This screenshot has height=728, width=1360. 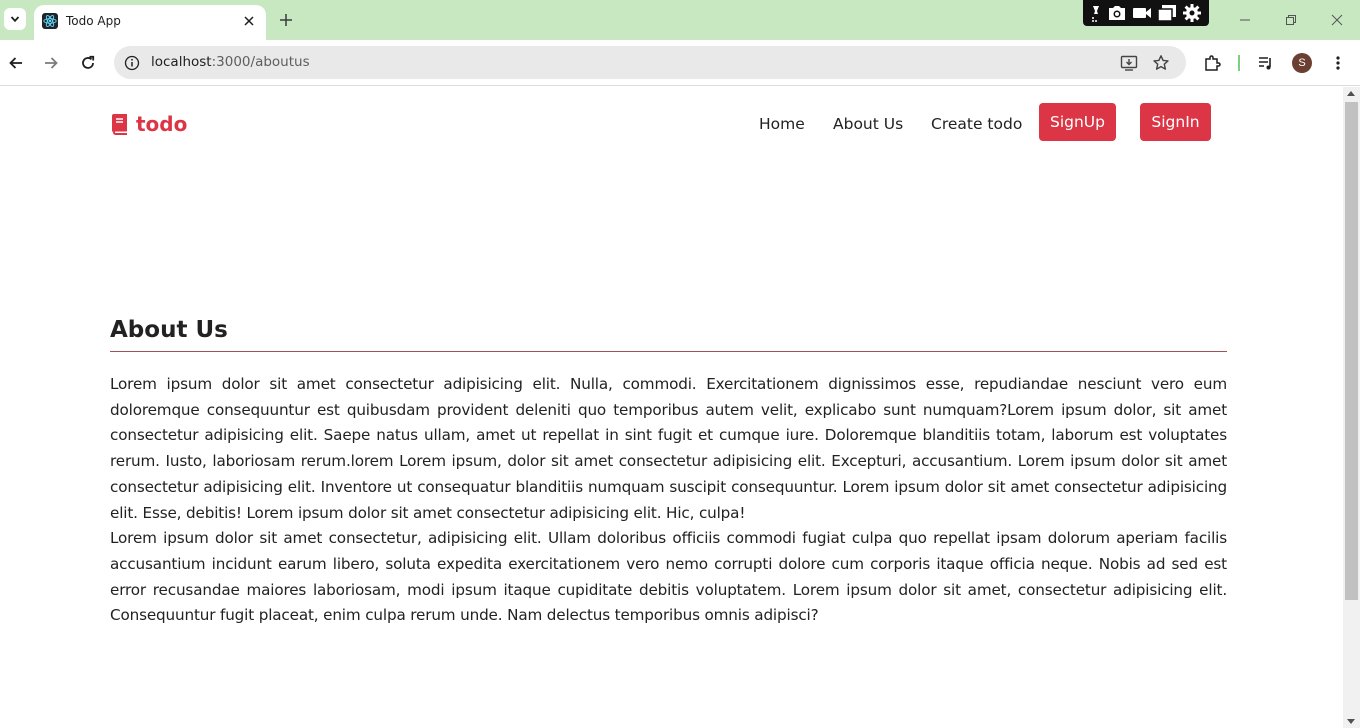 I want to click on close-window-button, so click(x=1337, y=20).